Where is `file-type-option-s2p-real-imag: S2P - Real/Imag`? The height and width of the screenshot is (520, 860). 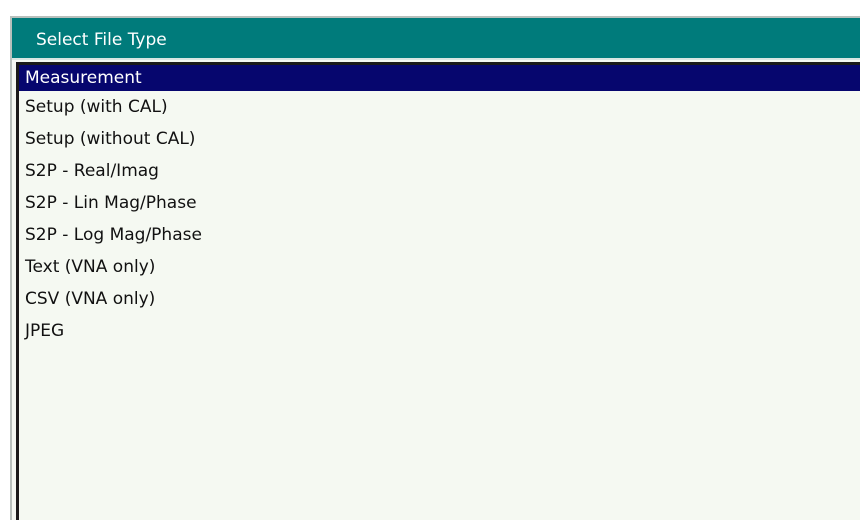 file-type-option-s2p-real-imag: S2P - Real/Imag is located at coordinates (439, 173).